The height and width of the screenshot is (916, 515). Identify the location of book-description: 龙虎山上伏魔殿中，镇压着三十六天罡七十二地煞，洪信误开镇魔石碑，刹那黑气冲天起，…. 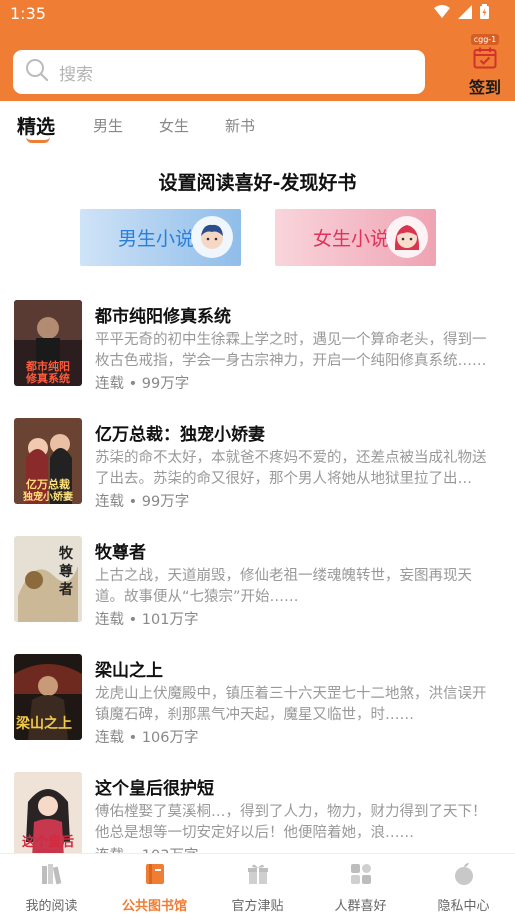
(291, 704).